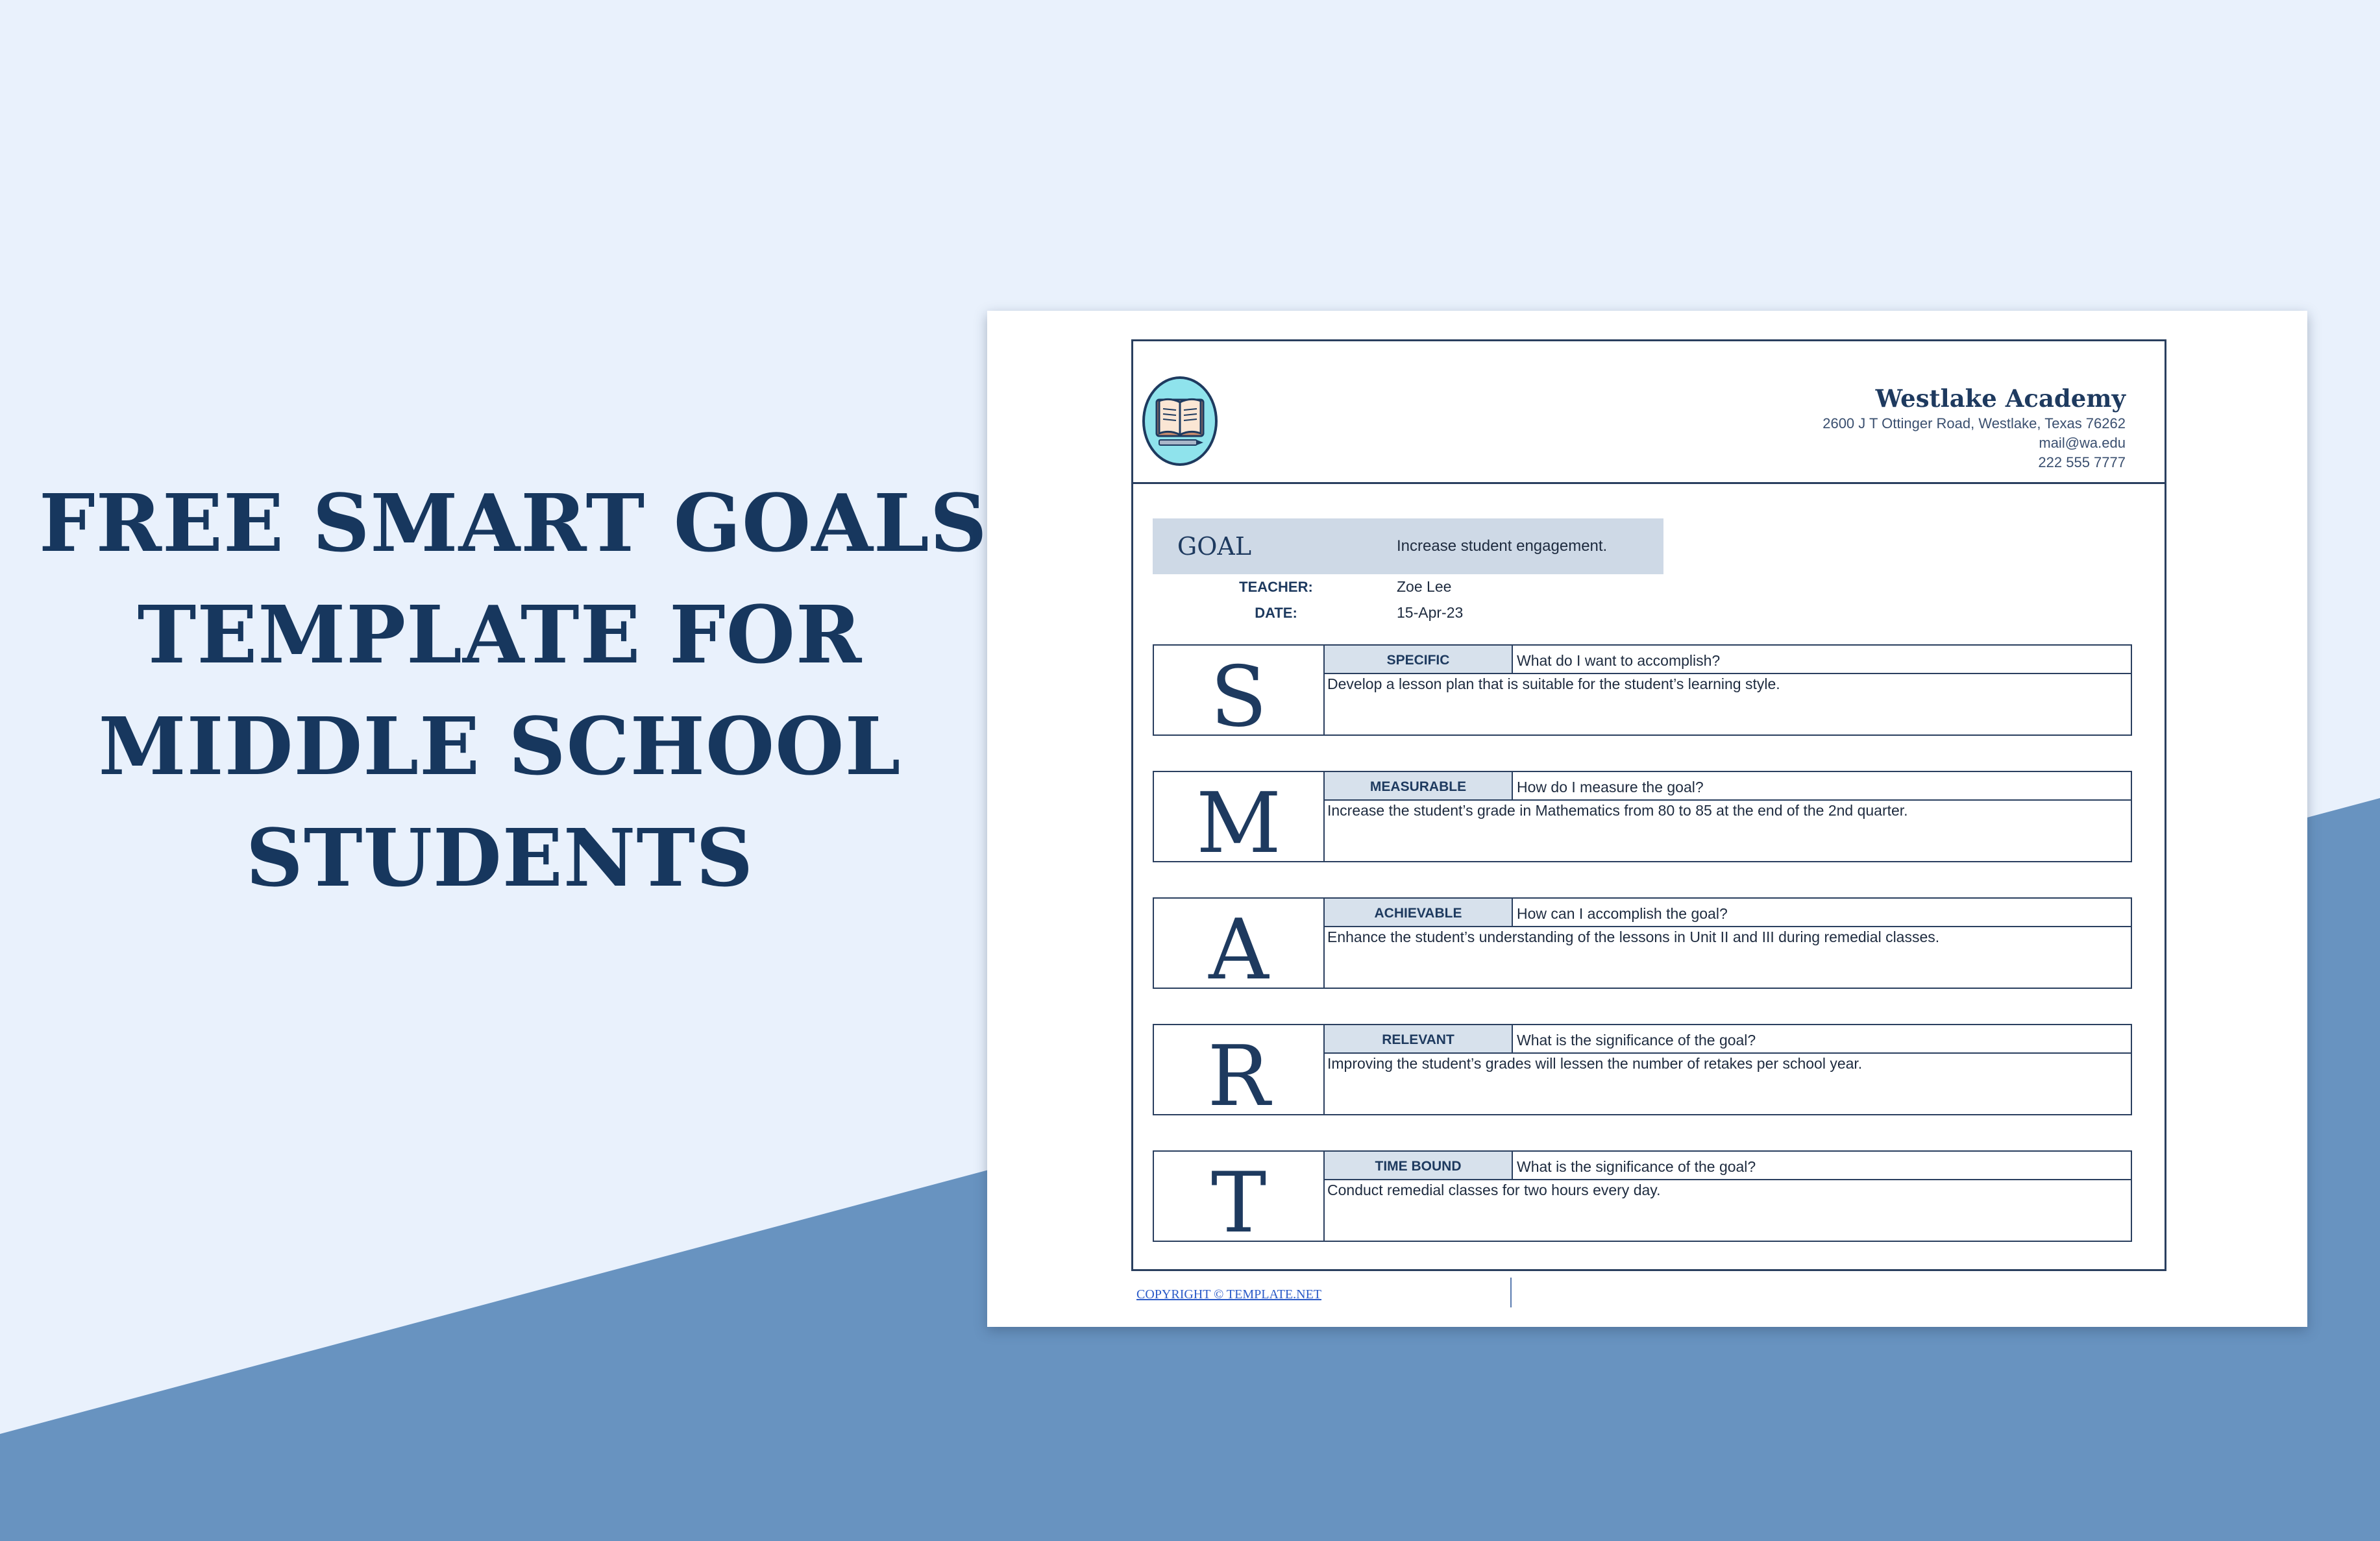 This screenshot has width=2380, height=1541. What do you see at coordinates (1239, 695) in the screenshot?
I see `smart-letter: S` at bounding box center [1239, 695].